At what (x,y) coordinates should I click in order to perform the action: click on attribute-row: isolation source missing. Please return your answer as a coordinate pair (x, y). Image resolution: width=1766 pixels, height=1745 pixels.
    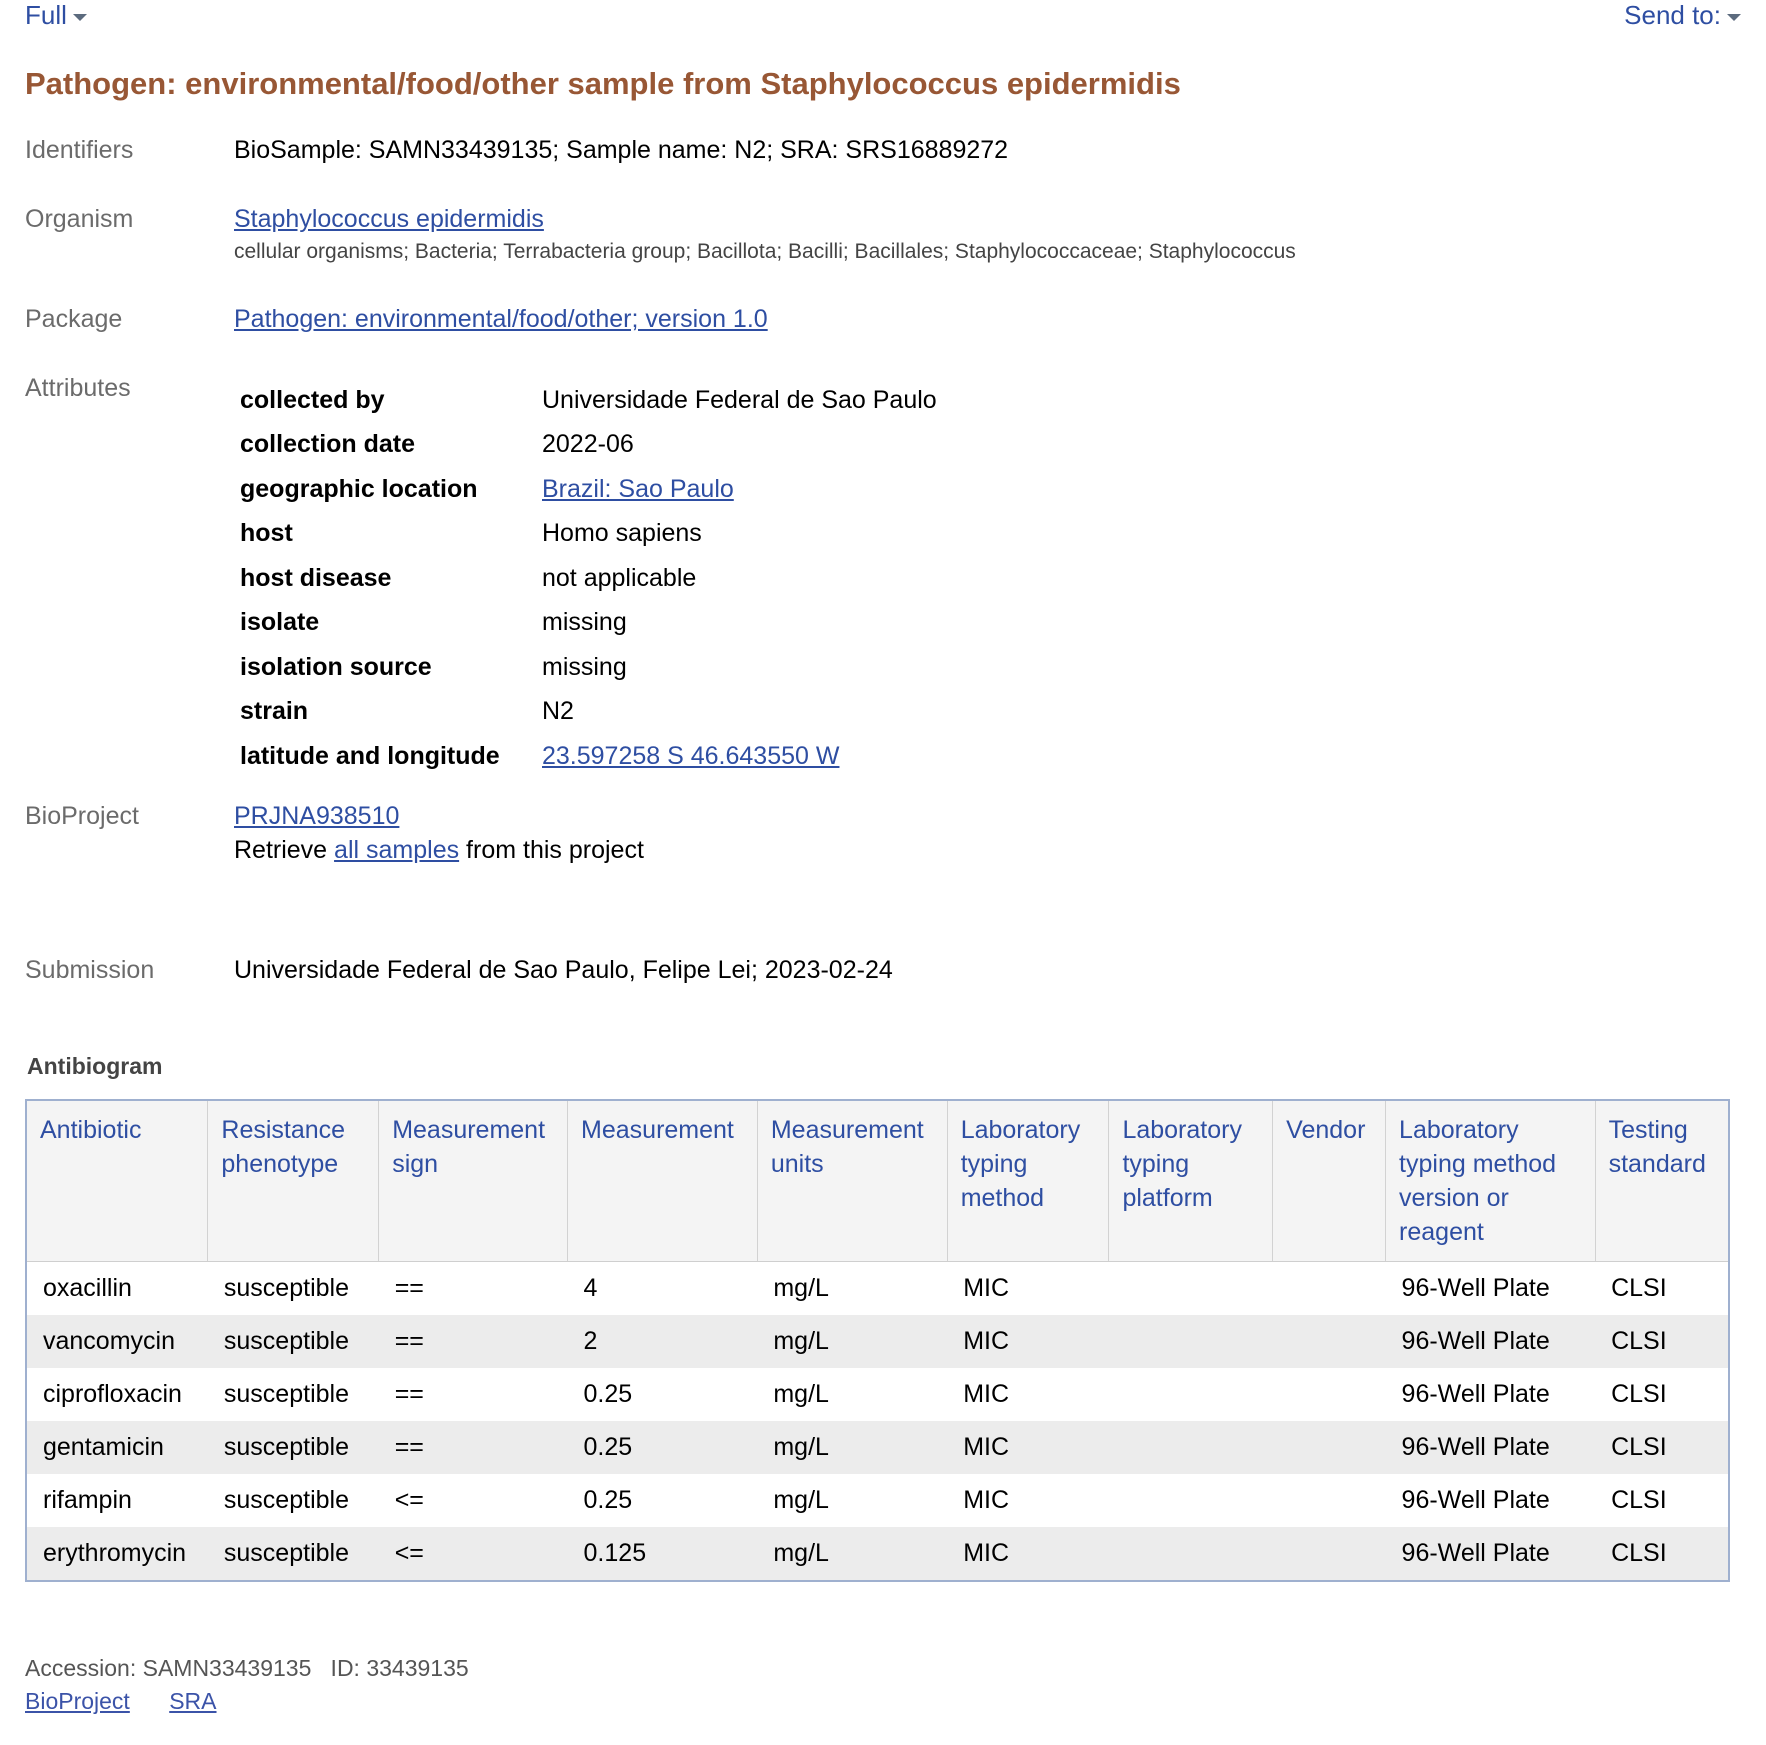
    Looking at the image, I should click on (588, 667).